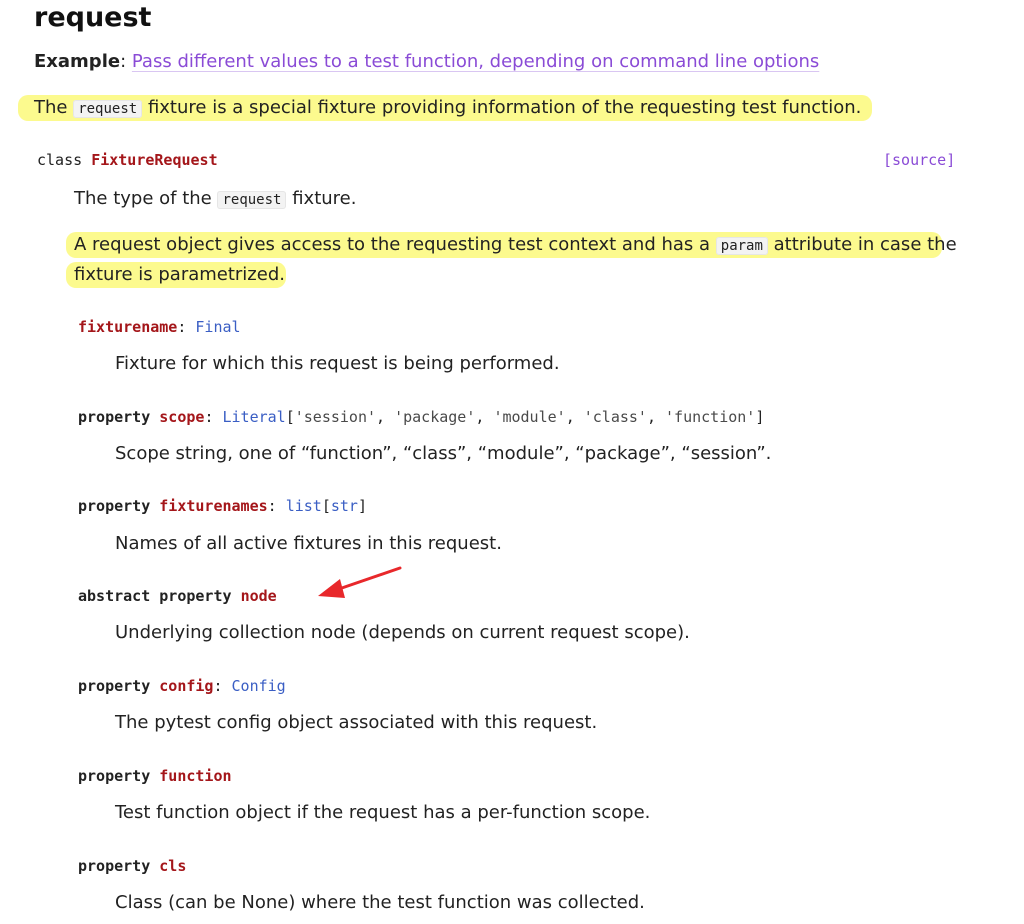 The height and width of the screenshot is (924, 1024). I want to click on member-type: list, so click(304, 506).